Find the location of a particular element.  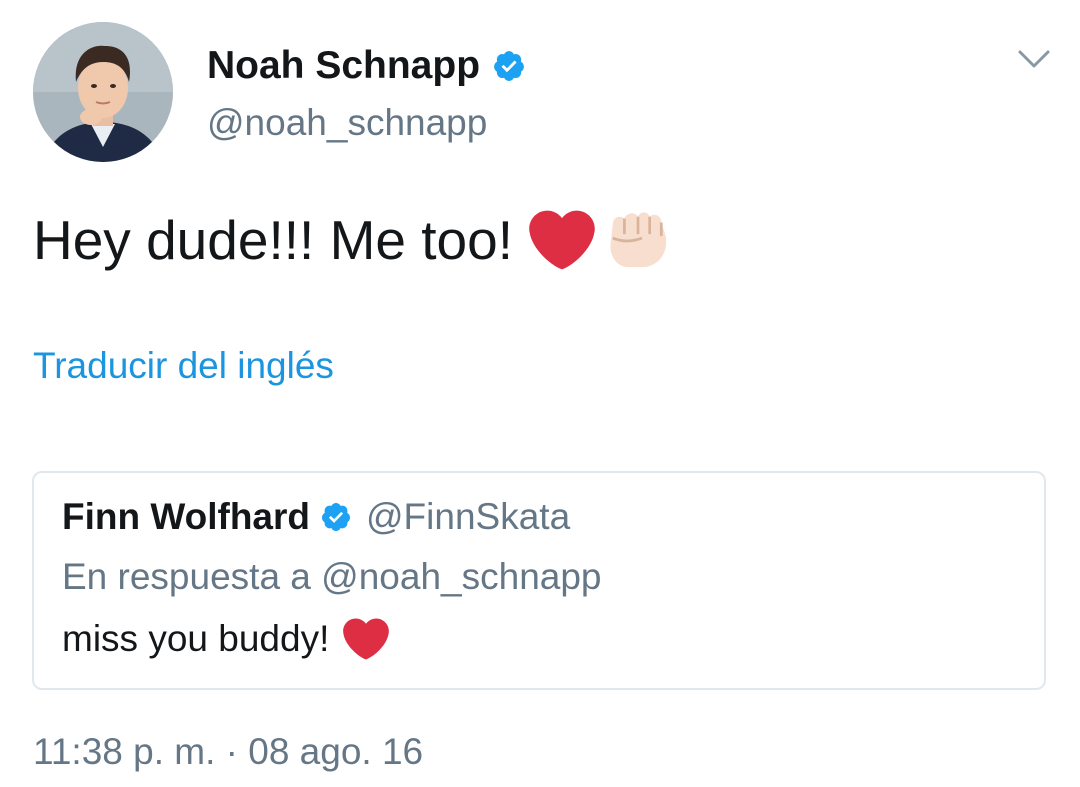

avatar is located at coordinates (103, 92).